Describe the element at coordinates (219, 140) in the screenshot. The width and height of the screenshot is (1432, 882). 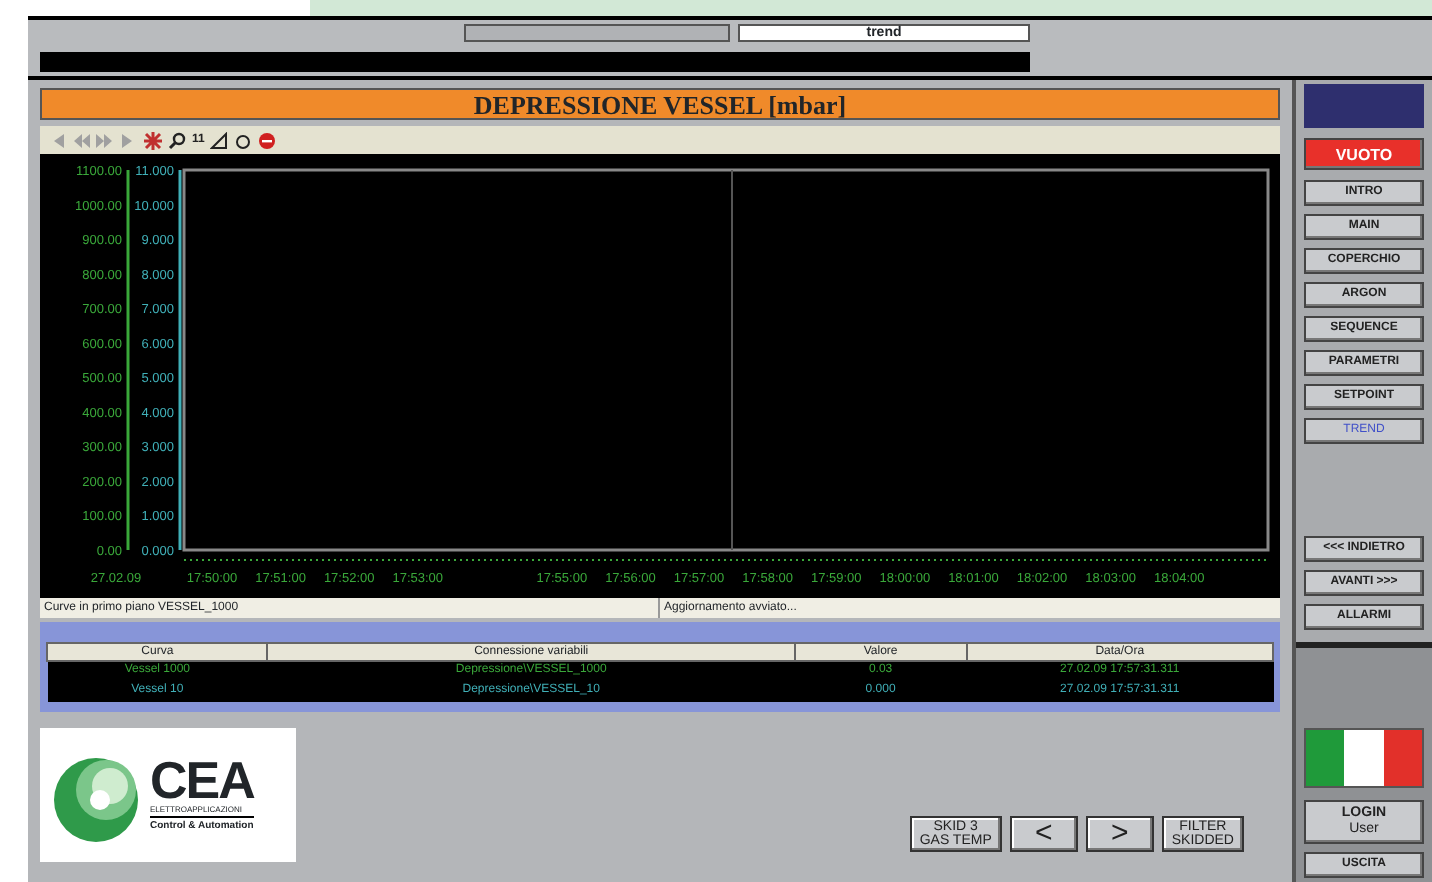
I see `triangle-icon` at that location.